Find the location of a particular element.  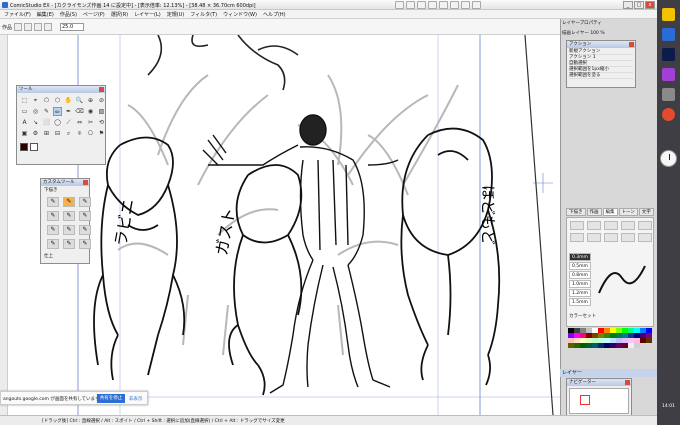

brush-size-item: 0.8mm is located at coordinates (580, 275).